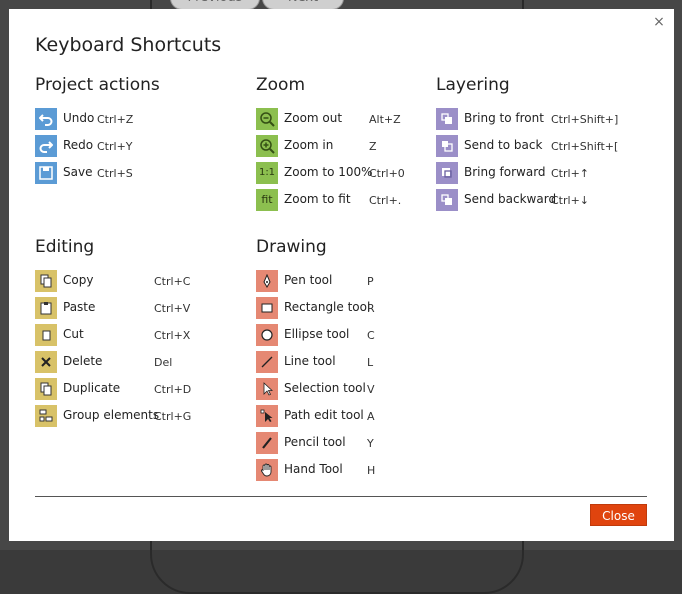 This screenshot has height=594, width=682. What do you see at coordinates (46, 307) in the screenshot?
I see `paste-icon` at bounding box center [46, 307].